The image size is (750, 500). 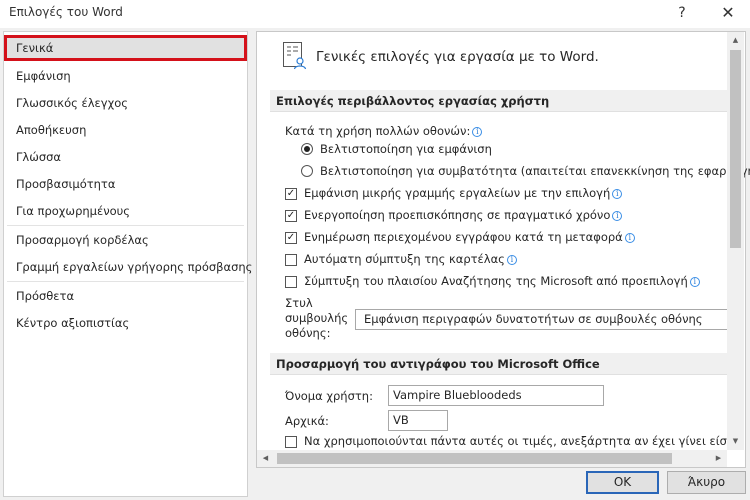 What do you see at coordinates (128, 267) in the screenshot?
I see `sidebar-item-quick-access-toolbar: Γραμμή εργαλείων γρήγορης πρόσβασης` at bounding box center [128, 267].